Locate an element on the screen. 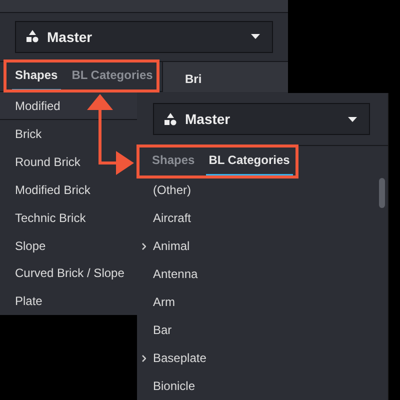  list-item: Plate is located at coordinates (68, 301).